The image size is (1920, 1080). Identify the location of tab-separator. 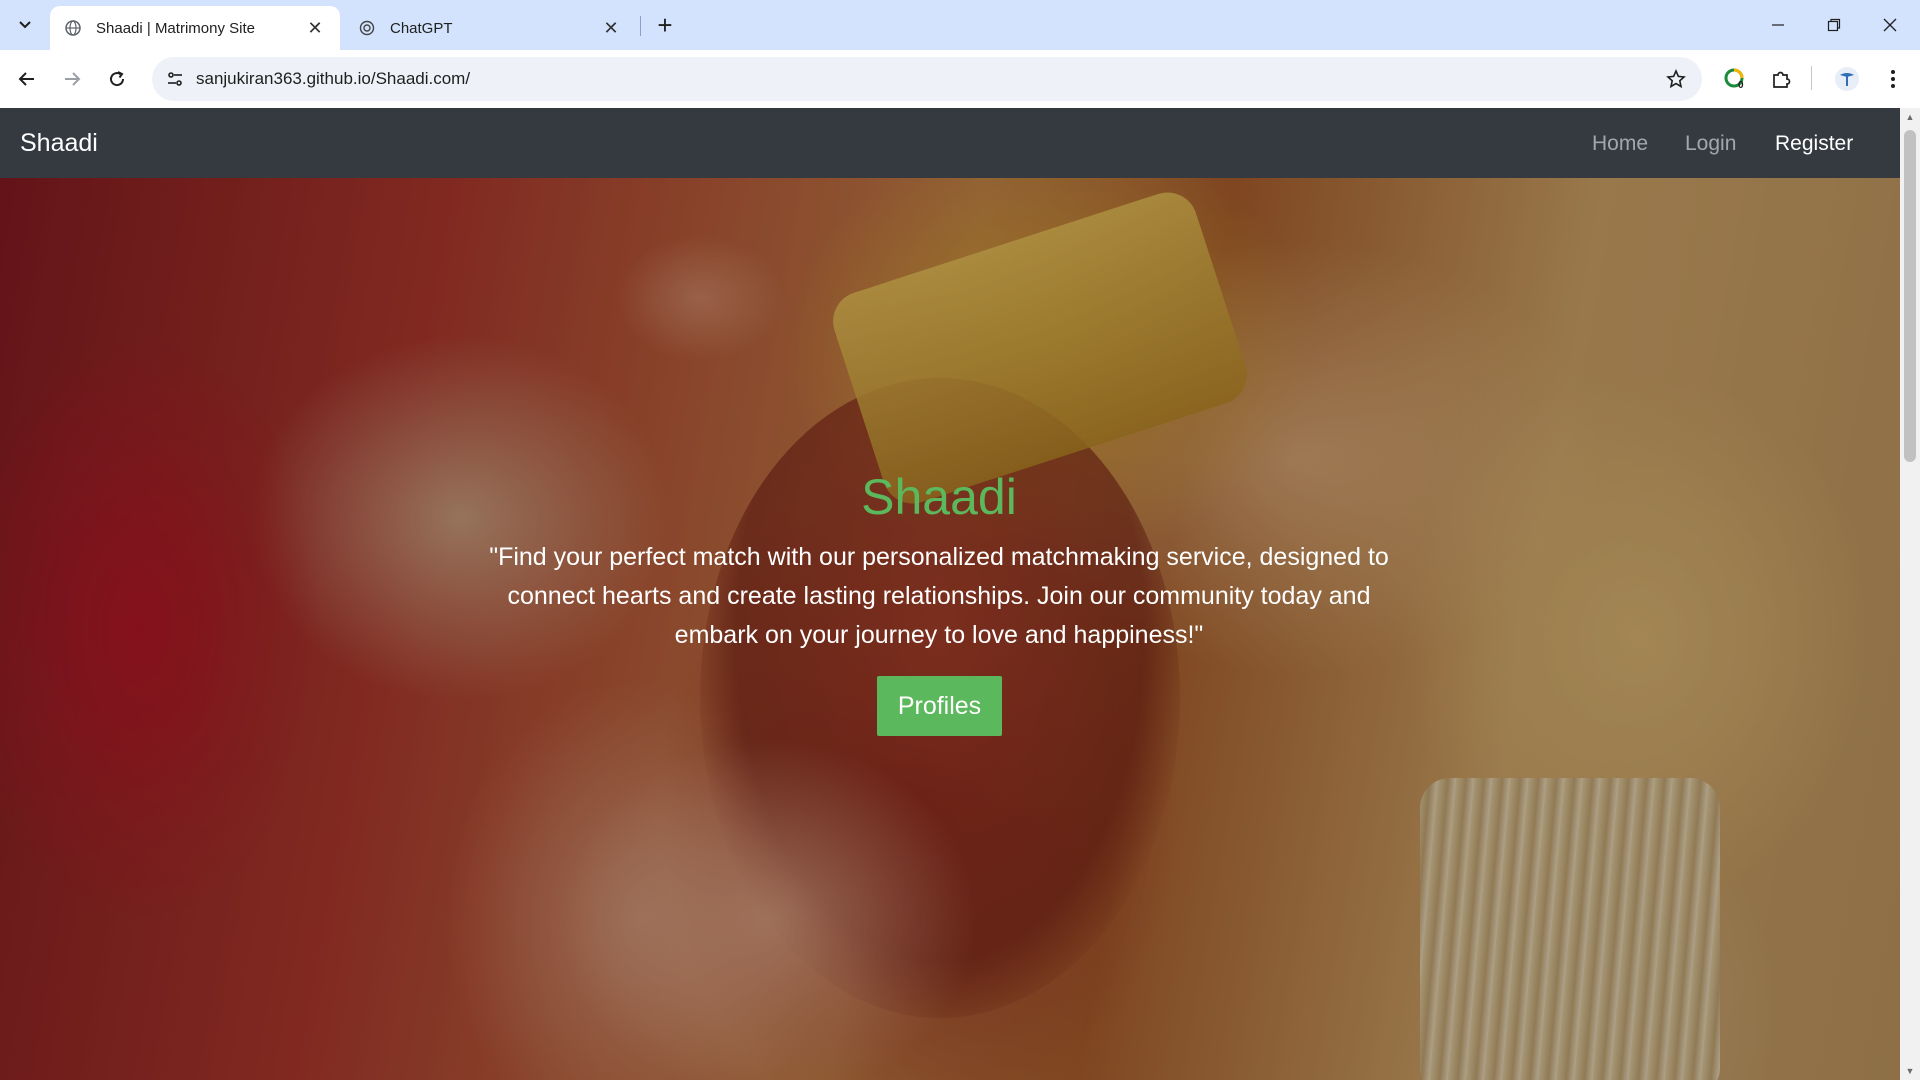
(640, 26).